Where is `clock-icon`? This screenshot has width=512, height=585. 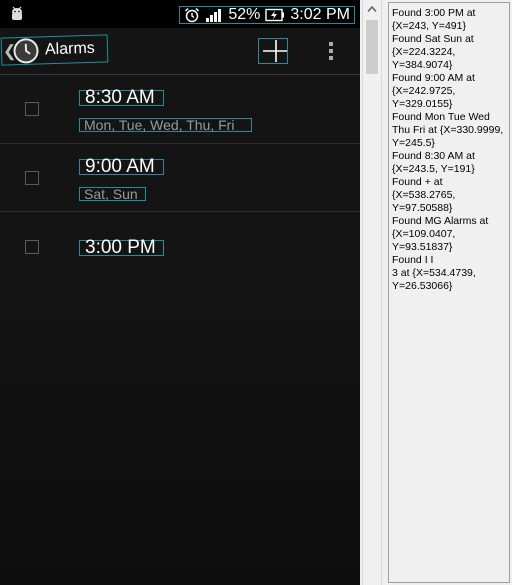 clock-icon is located at coordinates (26, 51).